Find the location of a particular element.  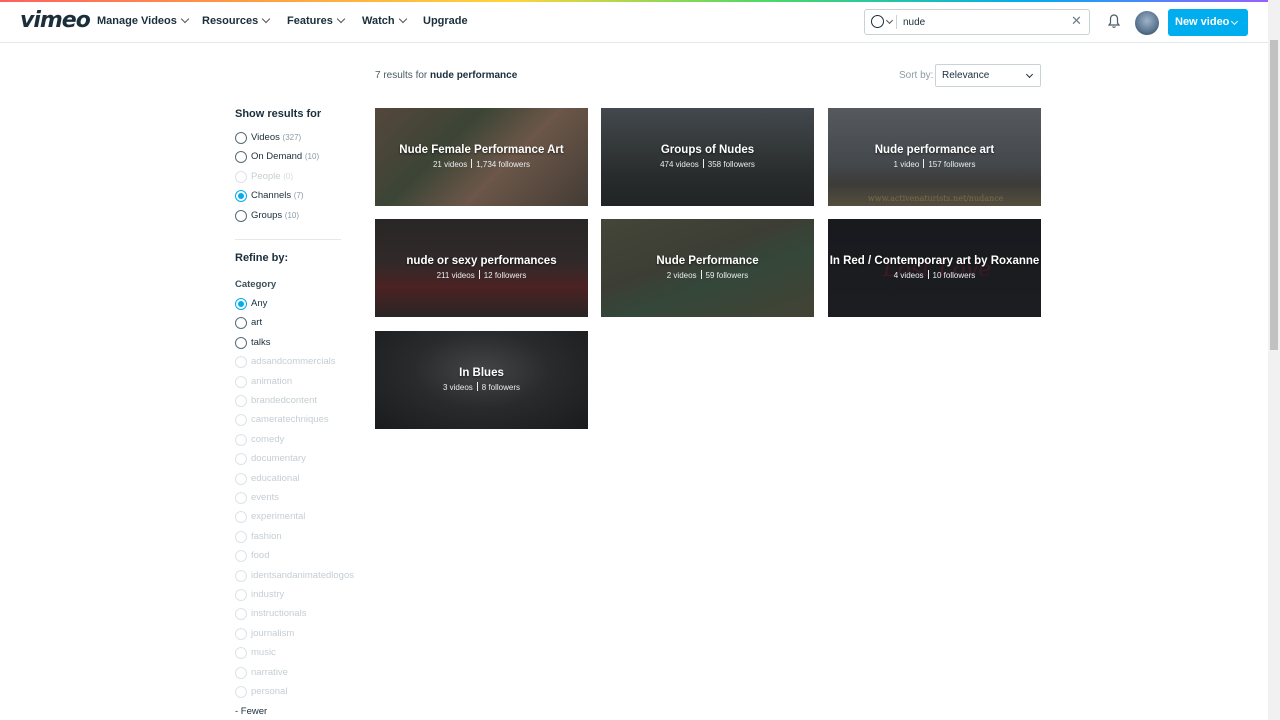

fewer-link: - Fewer is located at coordinates (251, 711).